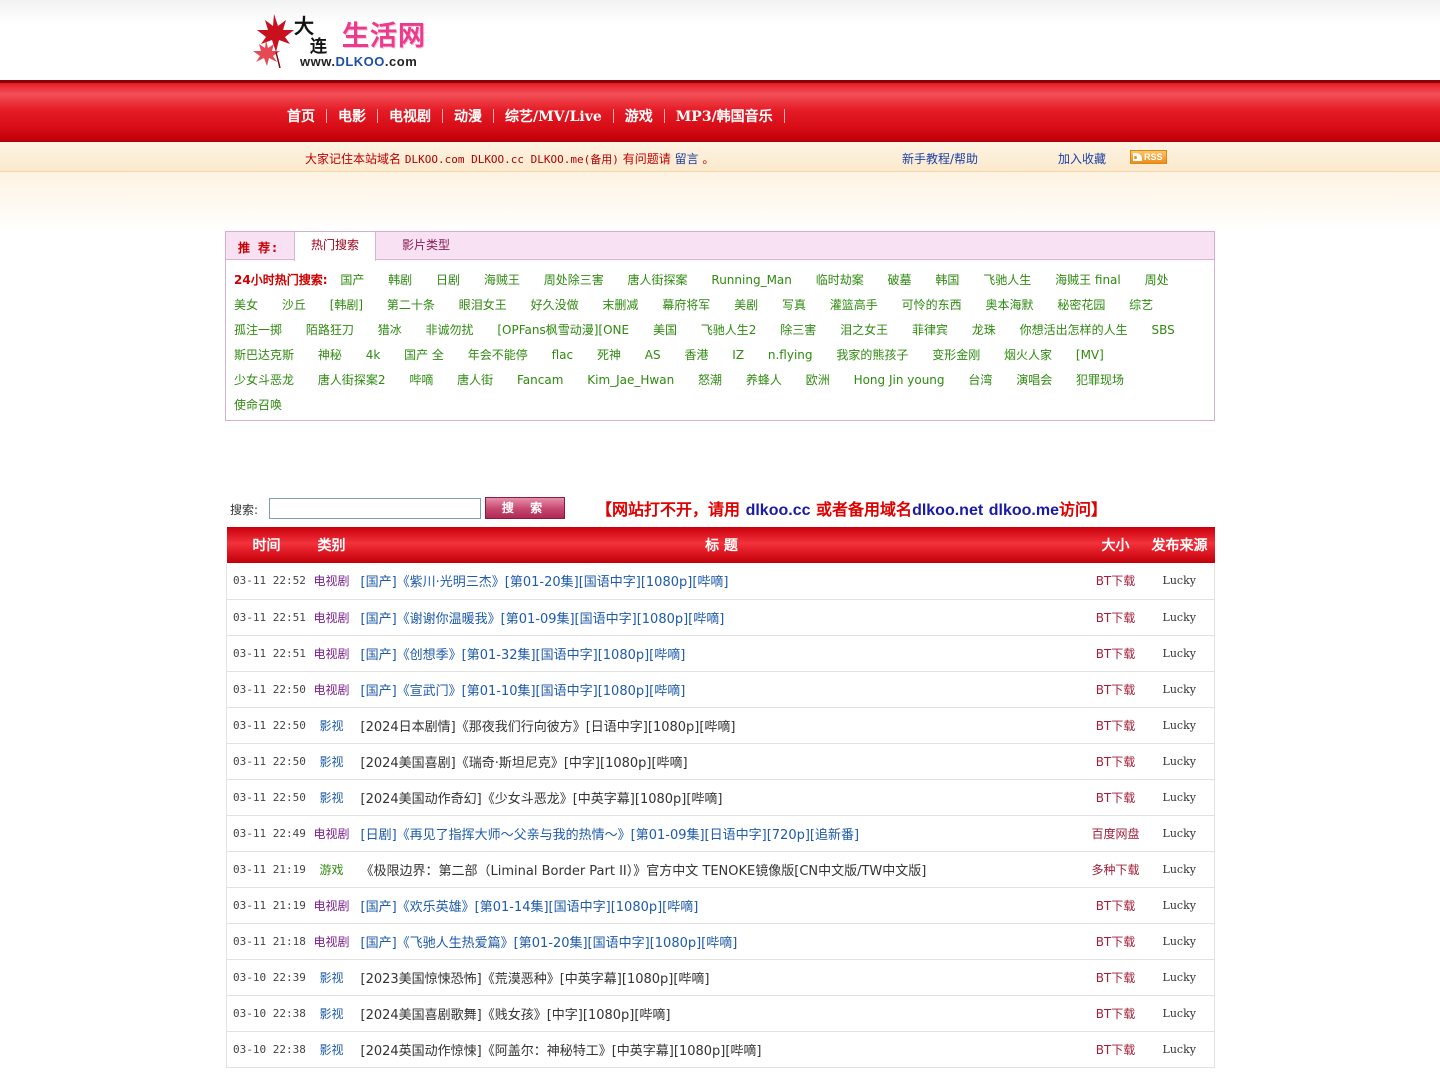  Describe the element at coordinates (390, 330) in the screenshot. I see `hot-keyword-link: 猎冰` at that location.